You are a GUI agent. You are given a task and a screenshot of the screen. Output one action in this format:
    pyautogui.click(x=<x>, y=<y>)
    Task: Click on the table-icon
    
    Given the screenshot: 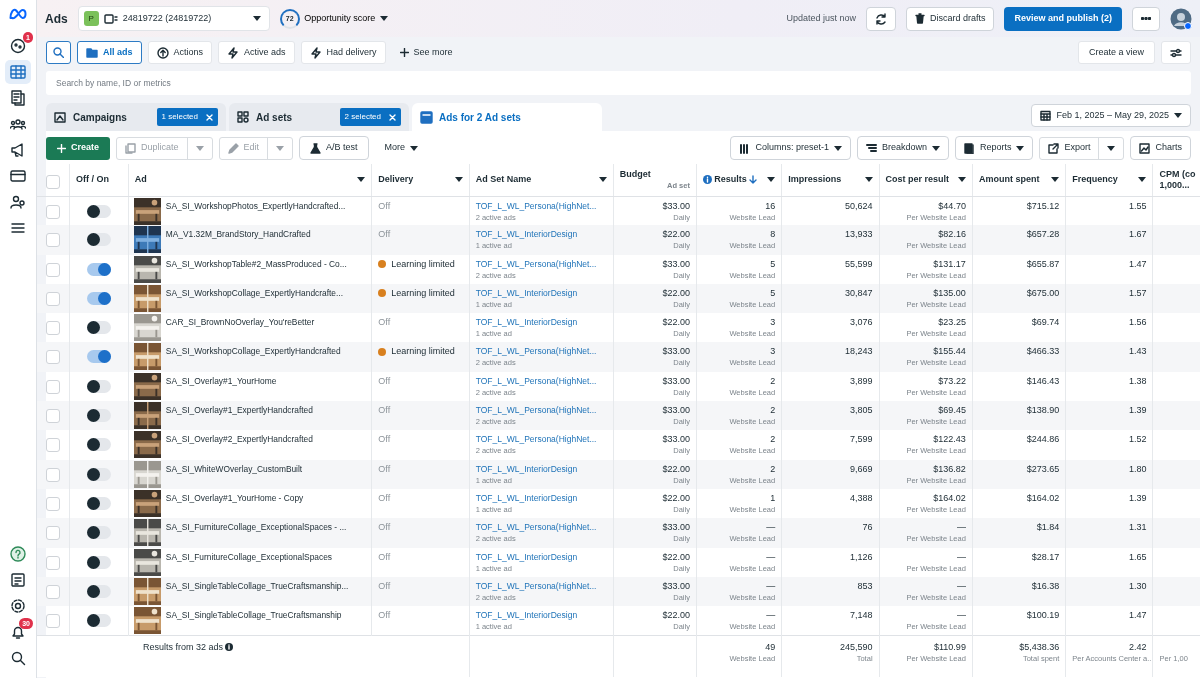 What is the action you would take?
    pyautogui.click(x=18, y=72)
    